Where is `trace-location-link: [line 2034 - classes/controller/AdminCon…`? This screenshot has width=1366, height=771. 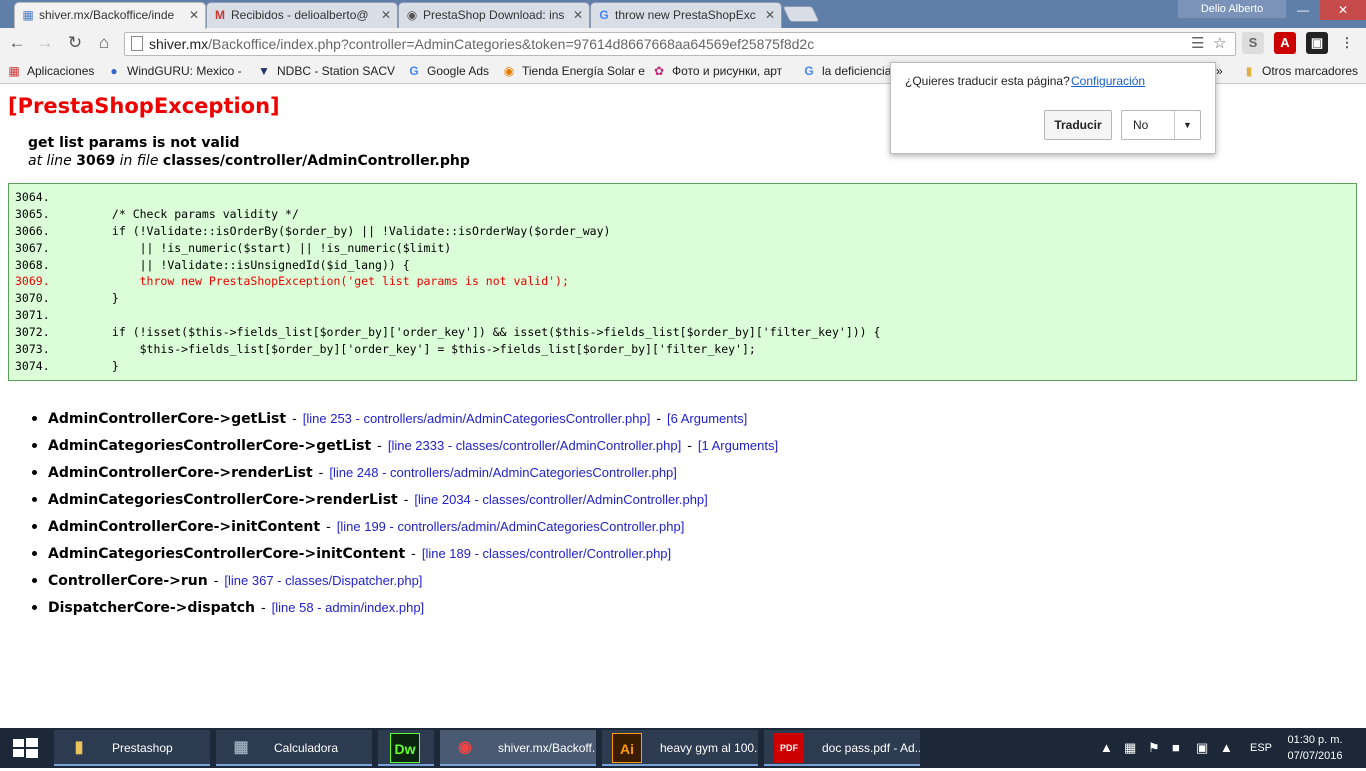 trace-location-link: [line 2034 - classes/controller/AdminCon… is located at coordinates (560, 499).